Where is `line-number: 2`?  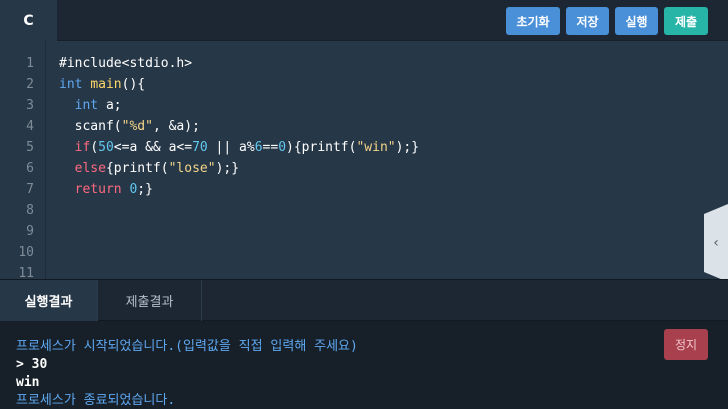 line-number: 2 is located at coordinates (30, 84).